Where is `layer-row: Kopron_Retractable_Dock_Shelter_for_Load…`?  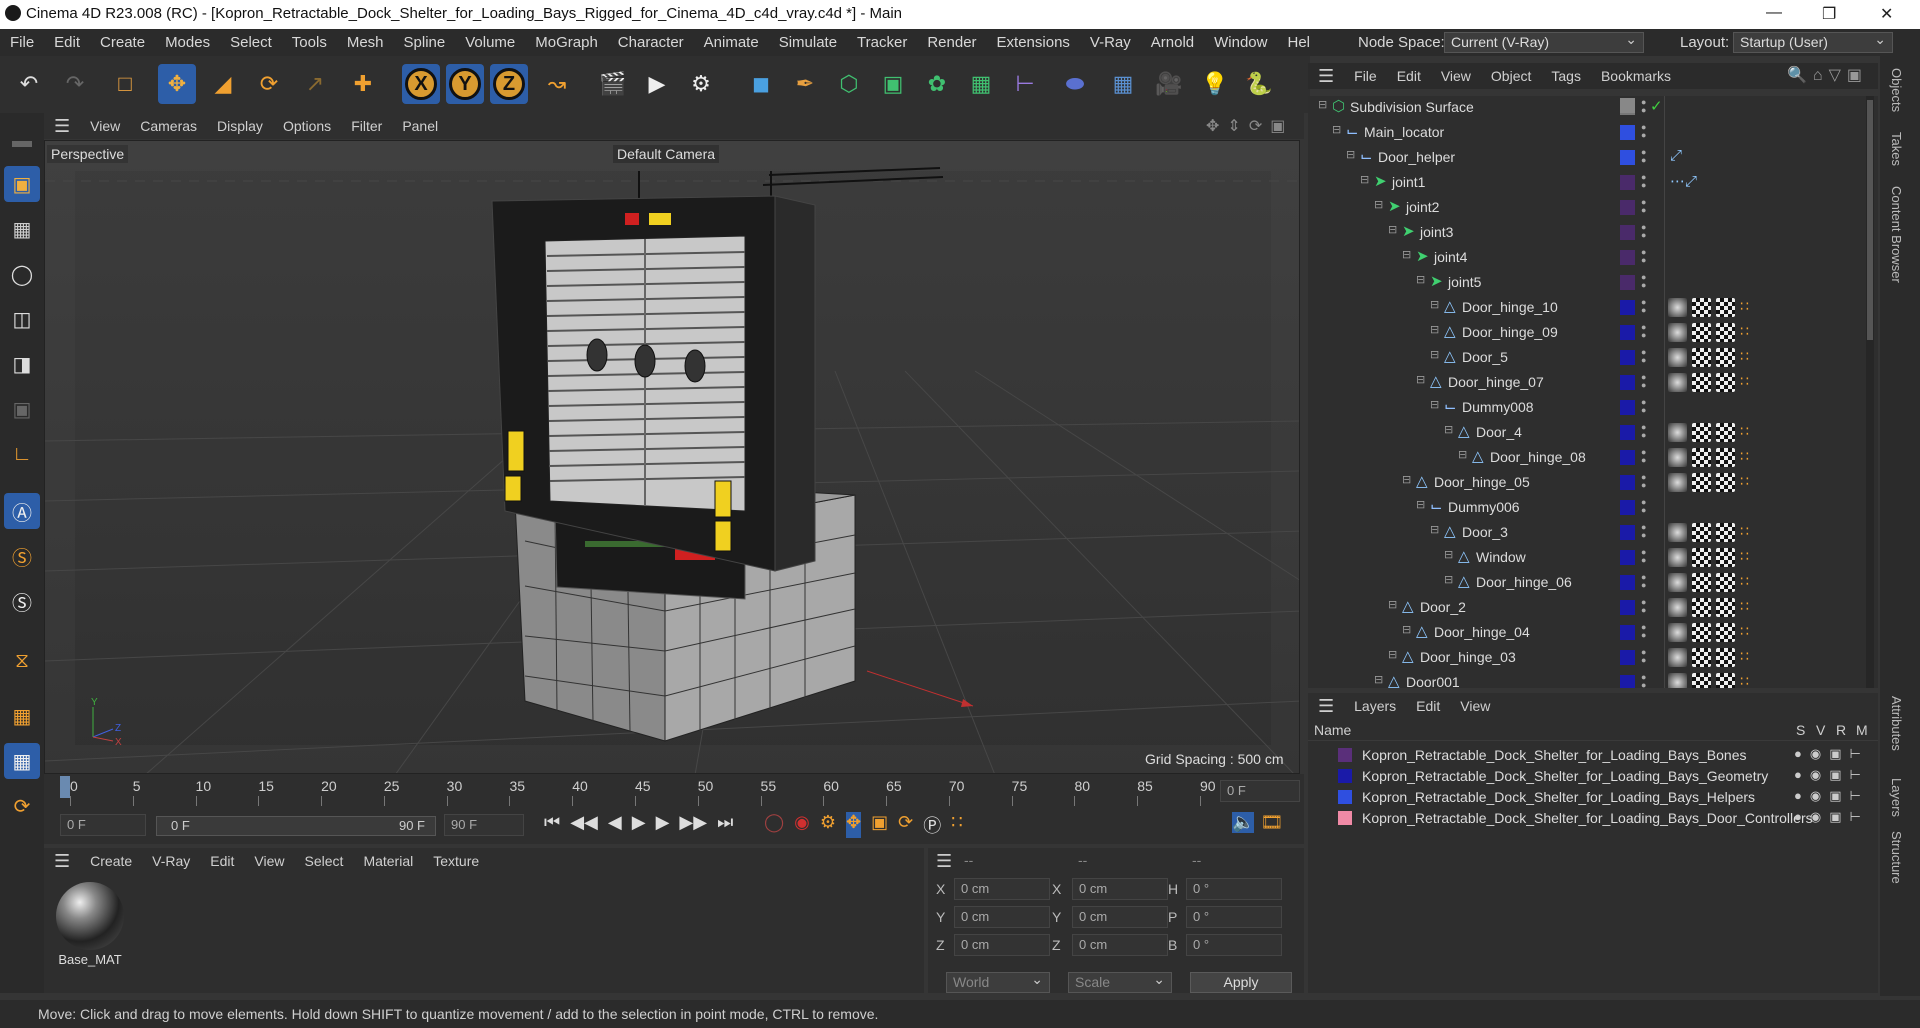
layer-row: Kopron_Retractable_Dock_Shelter_for_Load… is located at coordinates (1593, 776).